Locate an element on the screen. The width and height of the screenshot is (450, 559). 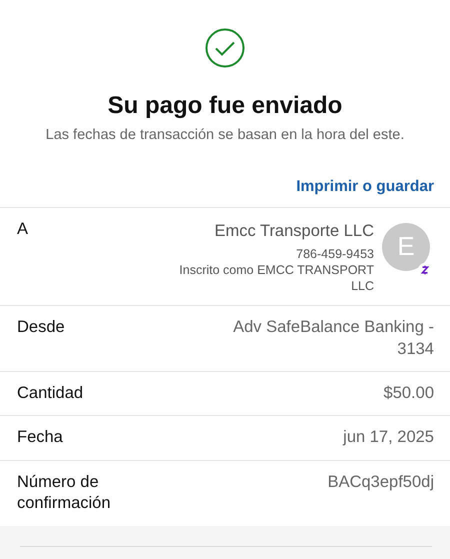
detail-label: A is located at coordinates (23, 229).